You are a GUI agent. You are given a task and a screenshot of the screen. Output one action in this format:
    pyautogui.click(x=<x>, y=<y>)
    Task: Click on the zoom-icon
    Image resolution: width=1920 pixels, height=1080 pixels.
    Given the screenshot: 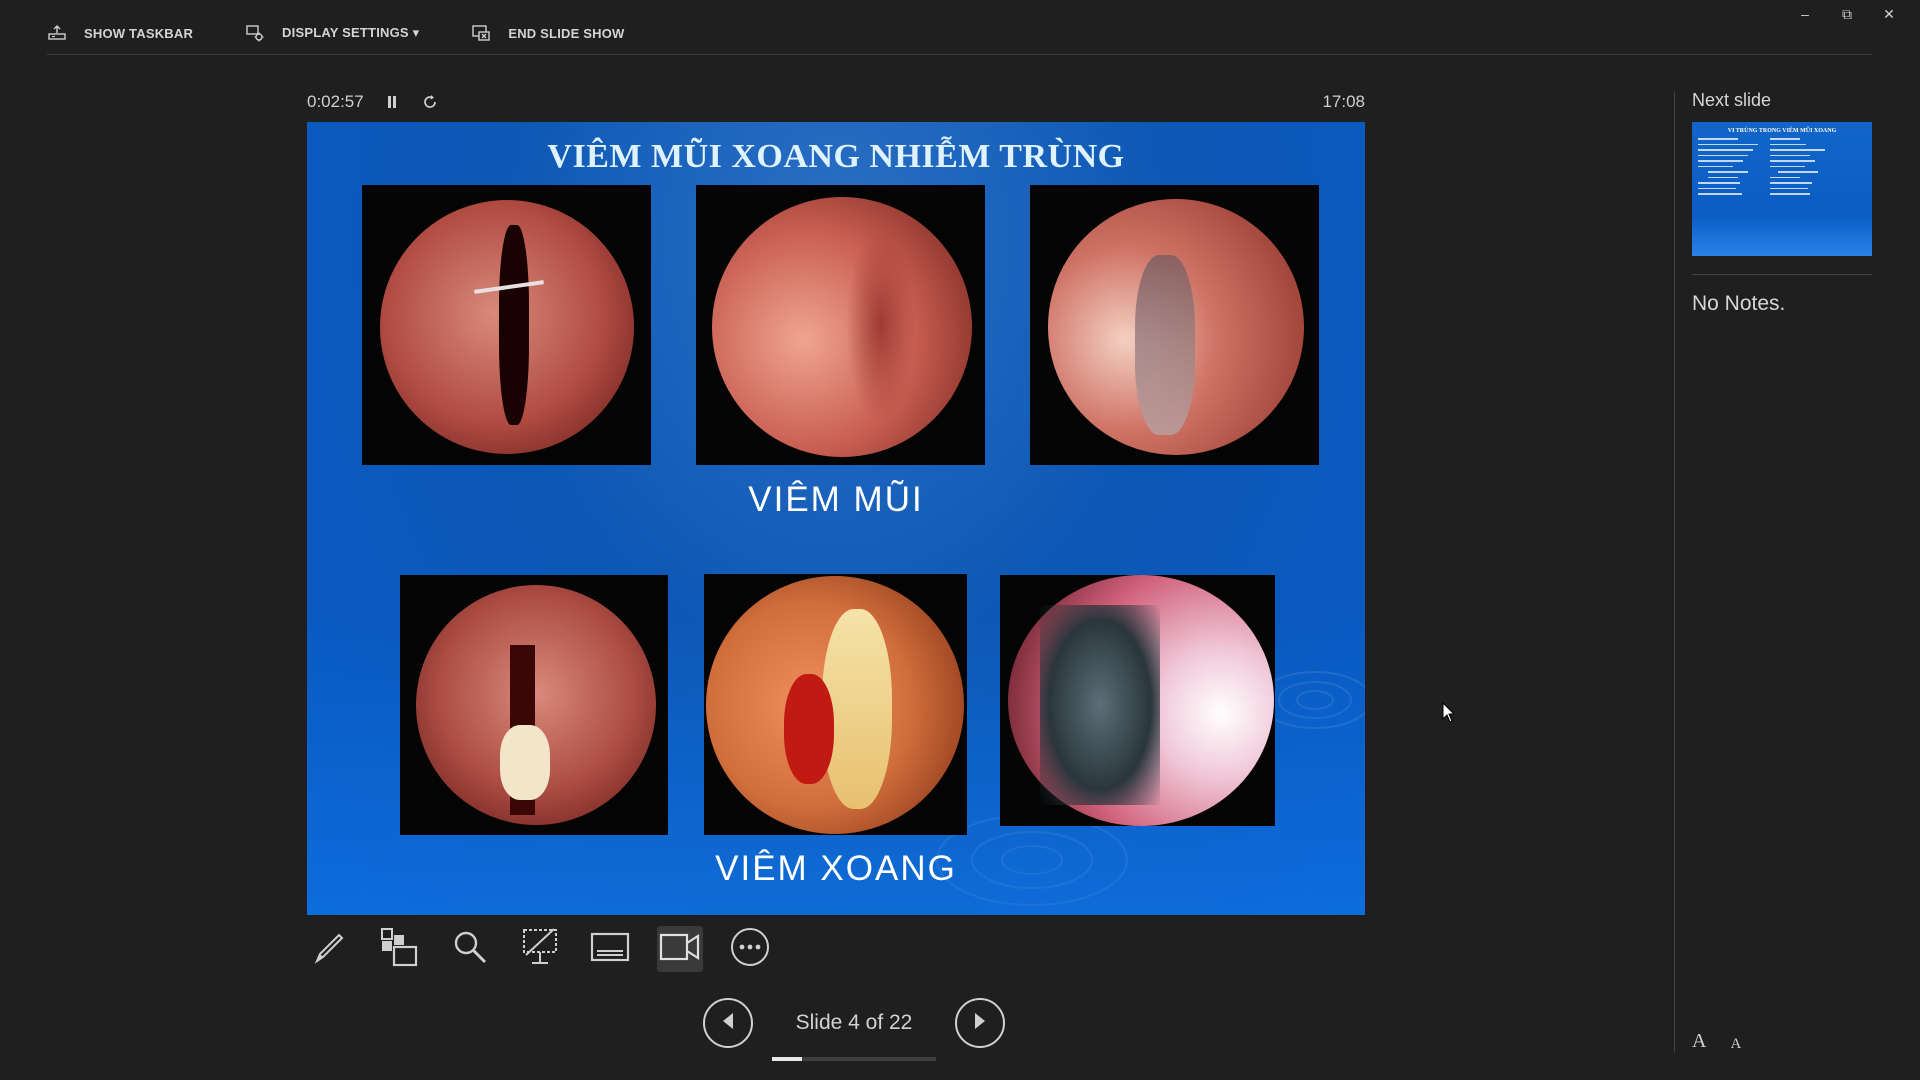 What is the action you would take?
    pyautogui.click(x=470, y=949)
    